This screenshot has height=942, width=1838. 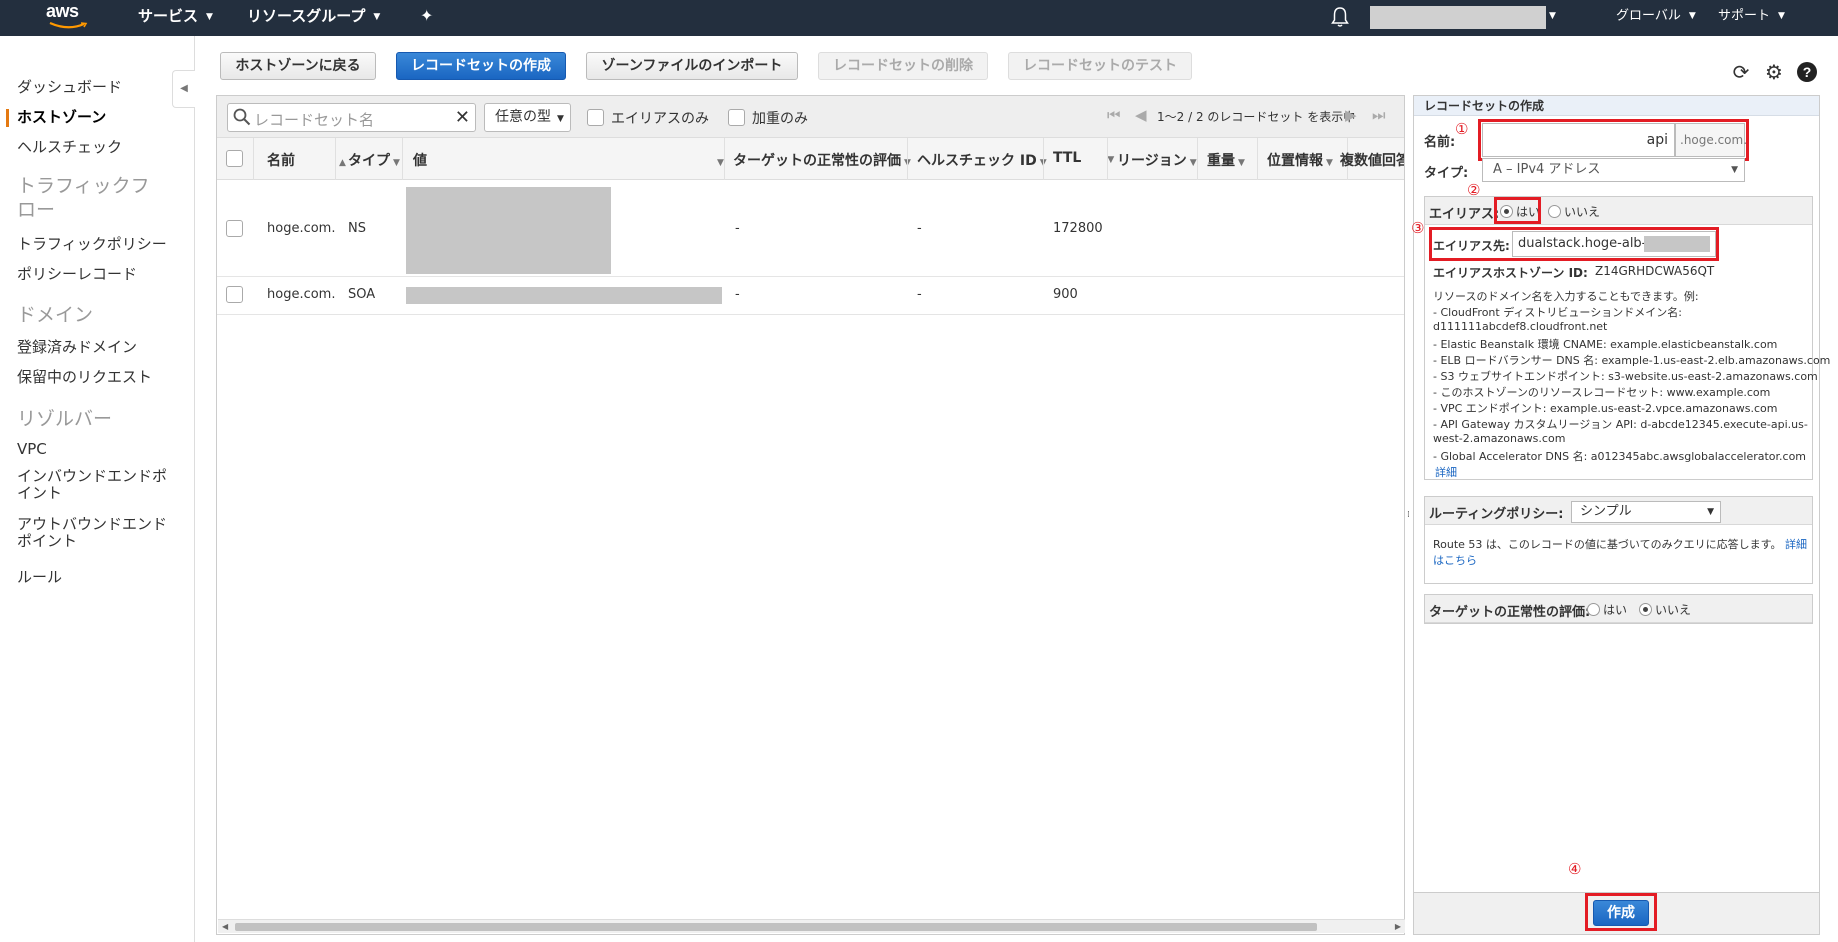 What do you see at coordinates (1510, 273) in the screenshot?
I see `alias-zone-label: エイリアスホストゾーン ID:` at bounding box center [1510, 273].